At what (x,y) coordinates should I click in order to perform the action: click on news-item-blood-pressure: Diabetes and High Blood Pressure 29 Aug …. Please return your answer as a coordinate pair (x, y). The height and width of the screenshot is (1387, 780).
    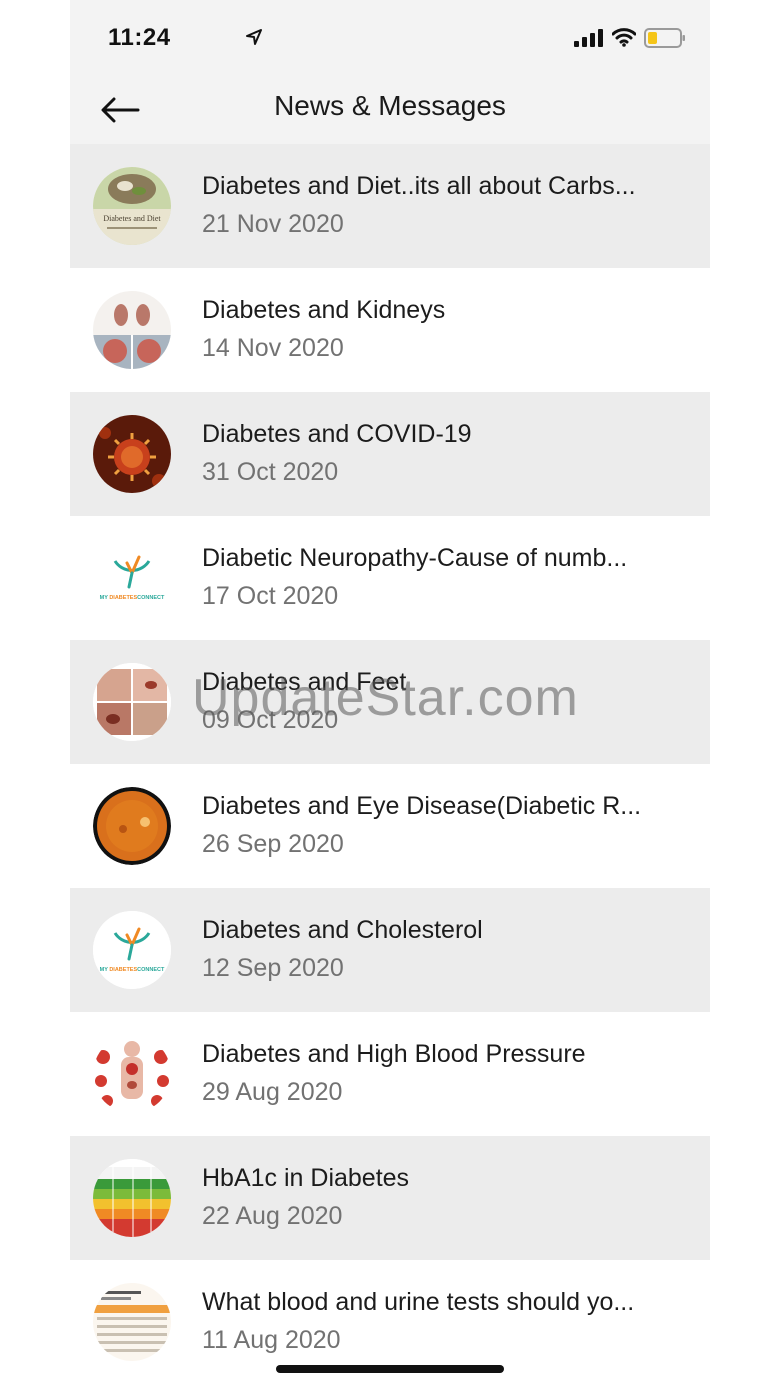
    Looking at the image, I should click on (390, 1074).